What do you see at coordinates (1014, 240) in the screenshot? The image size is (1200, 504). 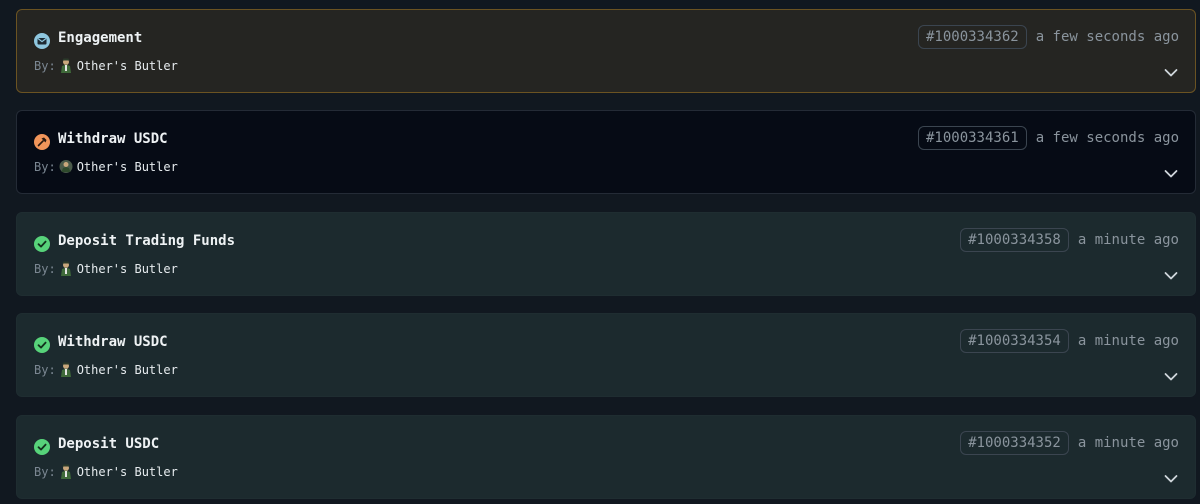 I see `transaction-id-badge: #1000334358` at bounding box center [1014, 240].